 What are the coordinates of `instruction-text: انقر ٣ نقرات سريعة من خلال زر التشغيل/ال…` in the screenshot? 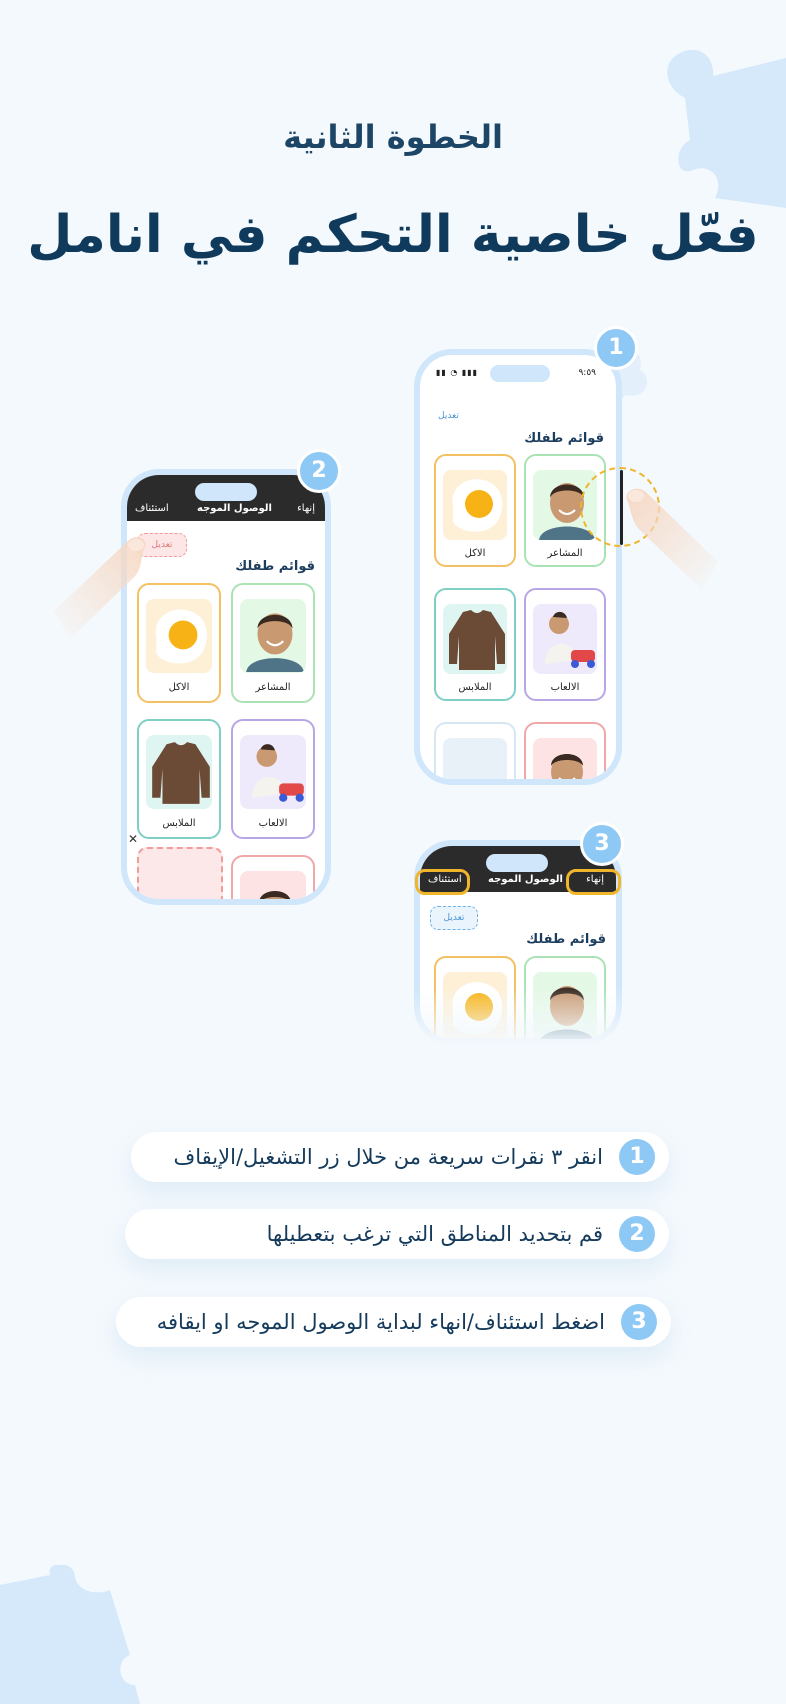 It's located at (388, 1157).